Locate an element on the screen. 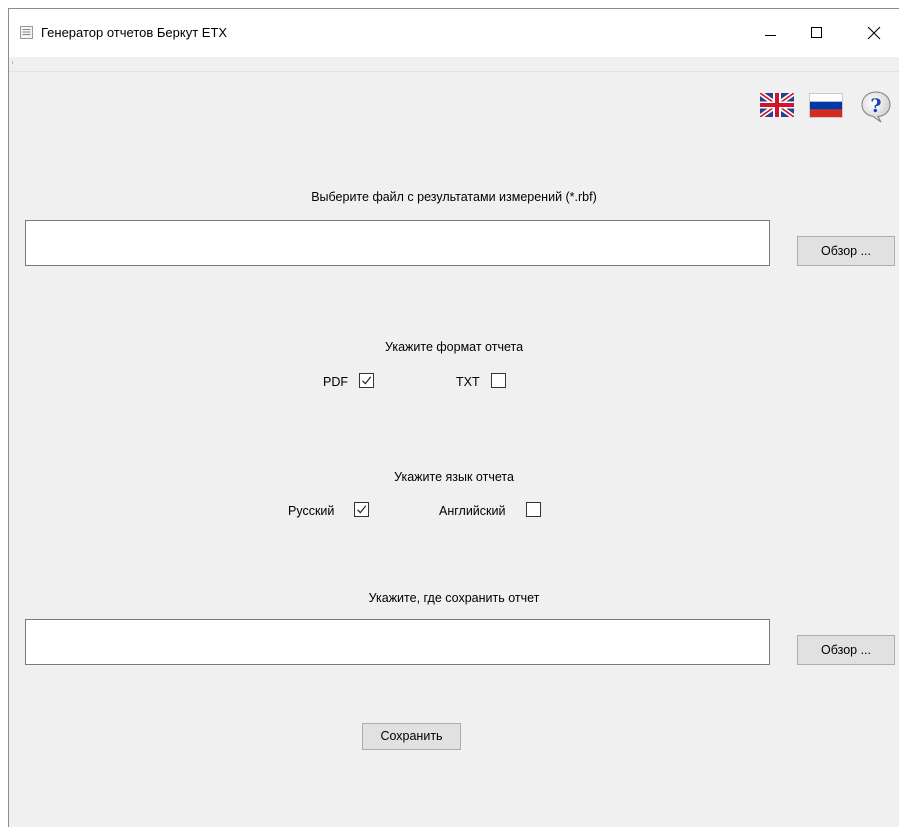 This screenshot has height=827, width=899. maximize-icon is located at coordinates (816, 32).